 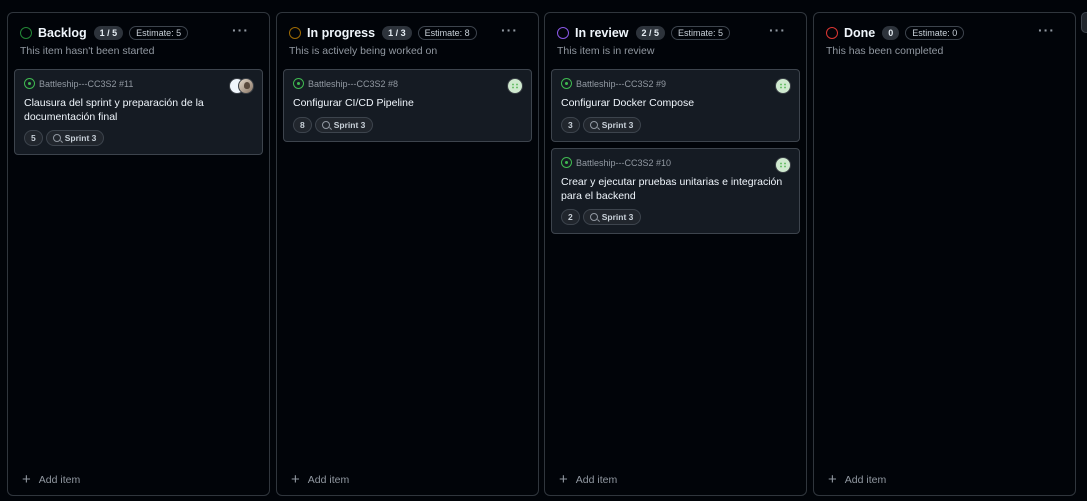 I want to click on card-title: Configurar CI/CD Pipeline, so click(x=406, y=104).